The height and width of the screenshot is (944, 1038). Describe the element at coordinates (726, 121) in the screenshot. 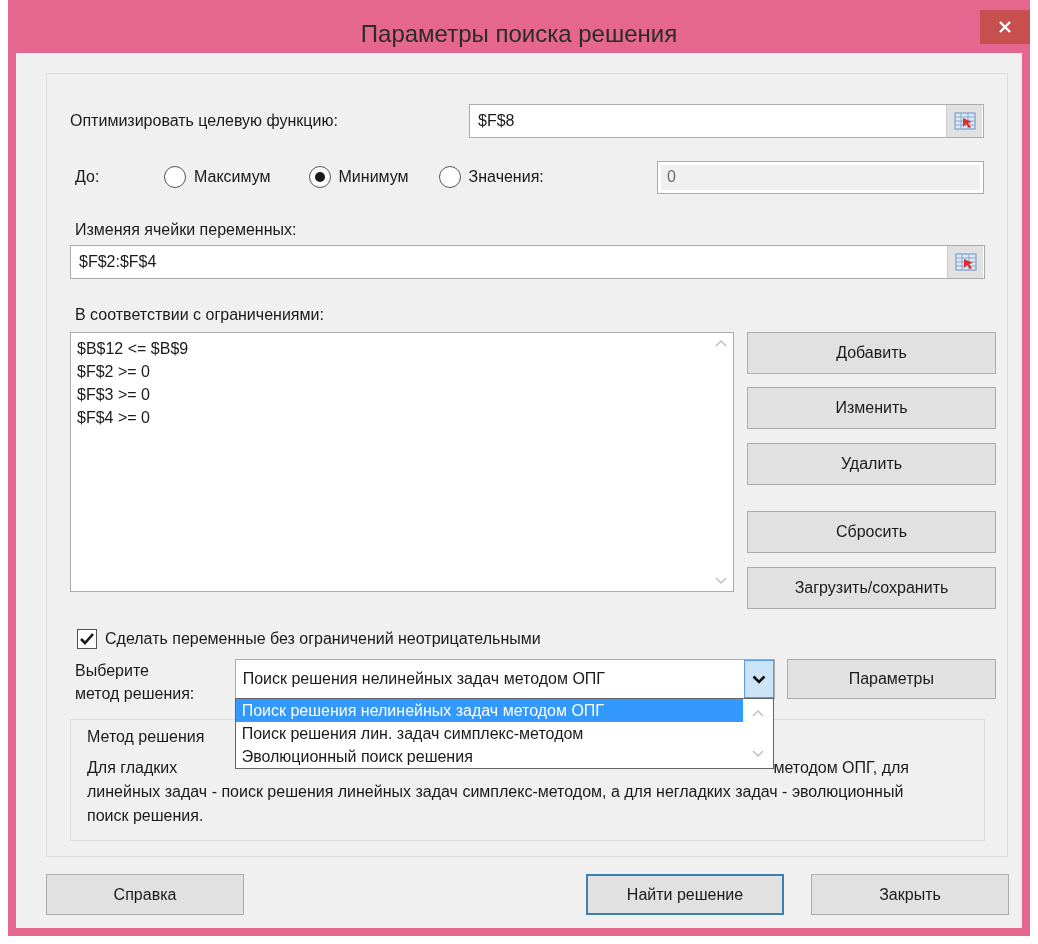

I see `objective-field: $F$8` at that location.